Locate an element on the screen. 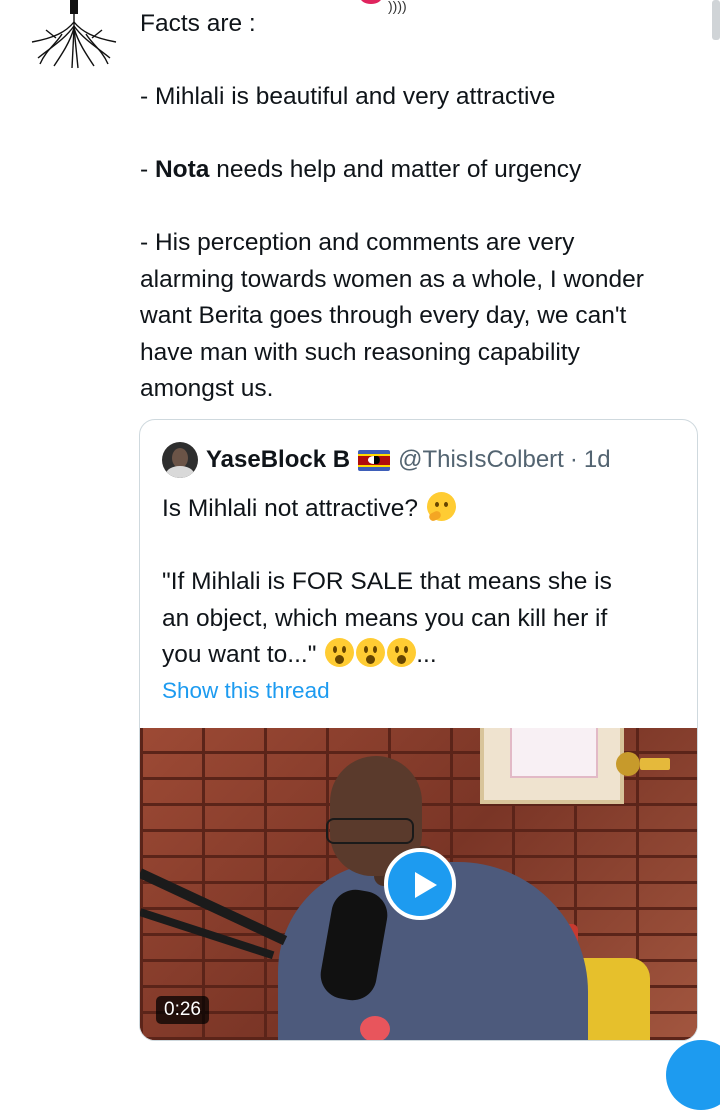 This screenshot has height=1110, width=720. text-line: have man with such reasoning capability is located at coordinates (360, 352).